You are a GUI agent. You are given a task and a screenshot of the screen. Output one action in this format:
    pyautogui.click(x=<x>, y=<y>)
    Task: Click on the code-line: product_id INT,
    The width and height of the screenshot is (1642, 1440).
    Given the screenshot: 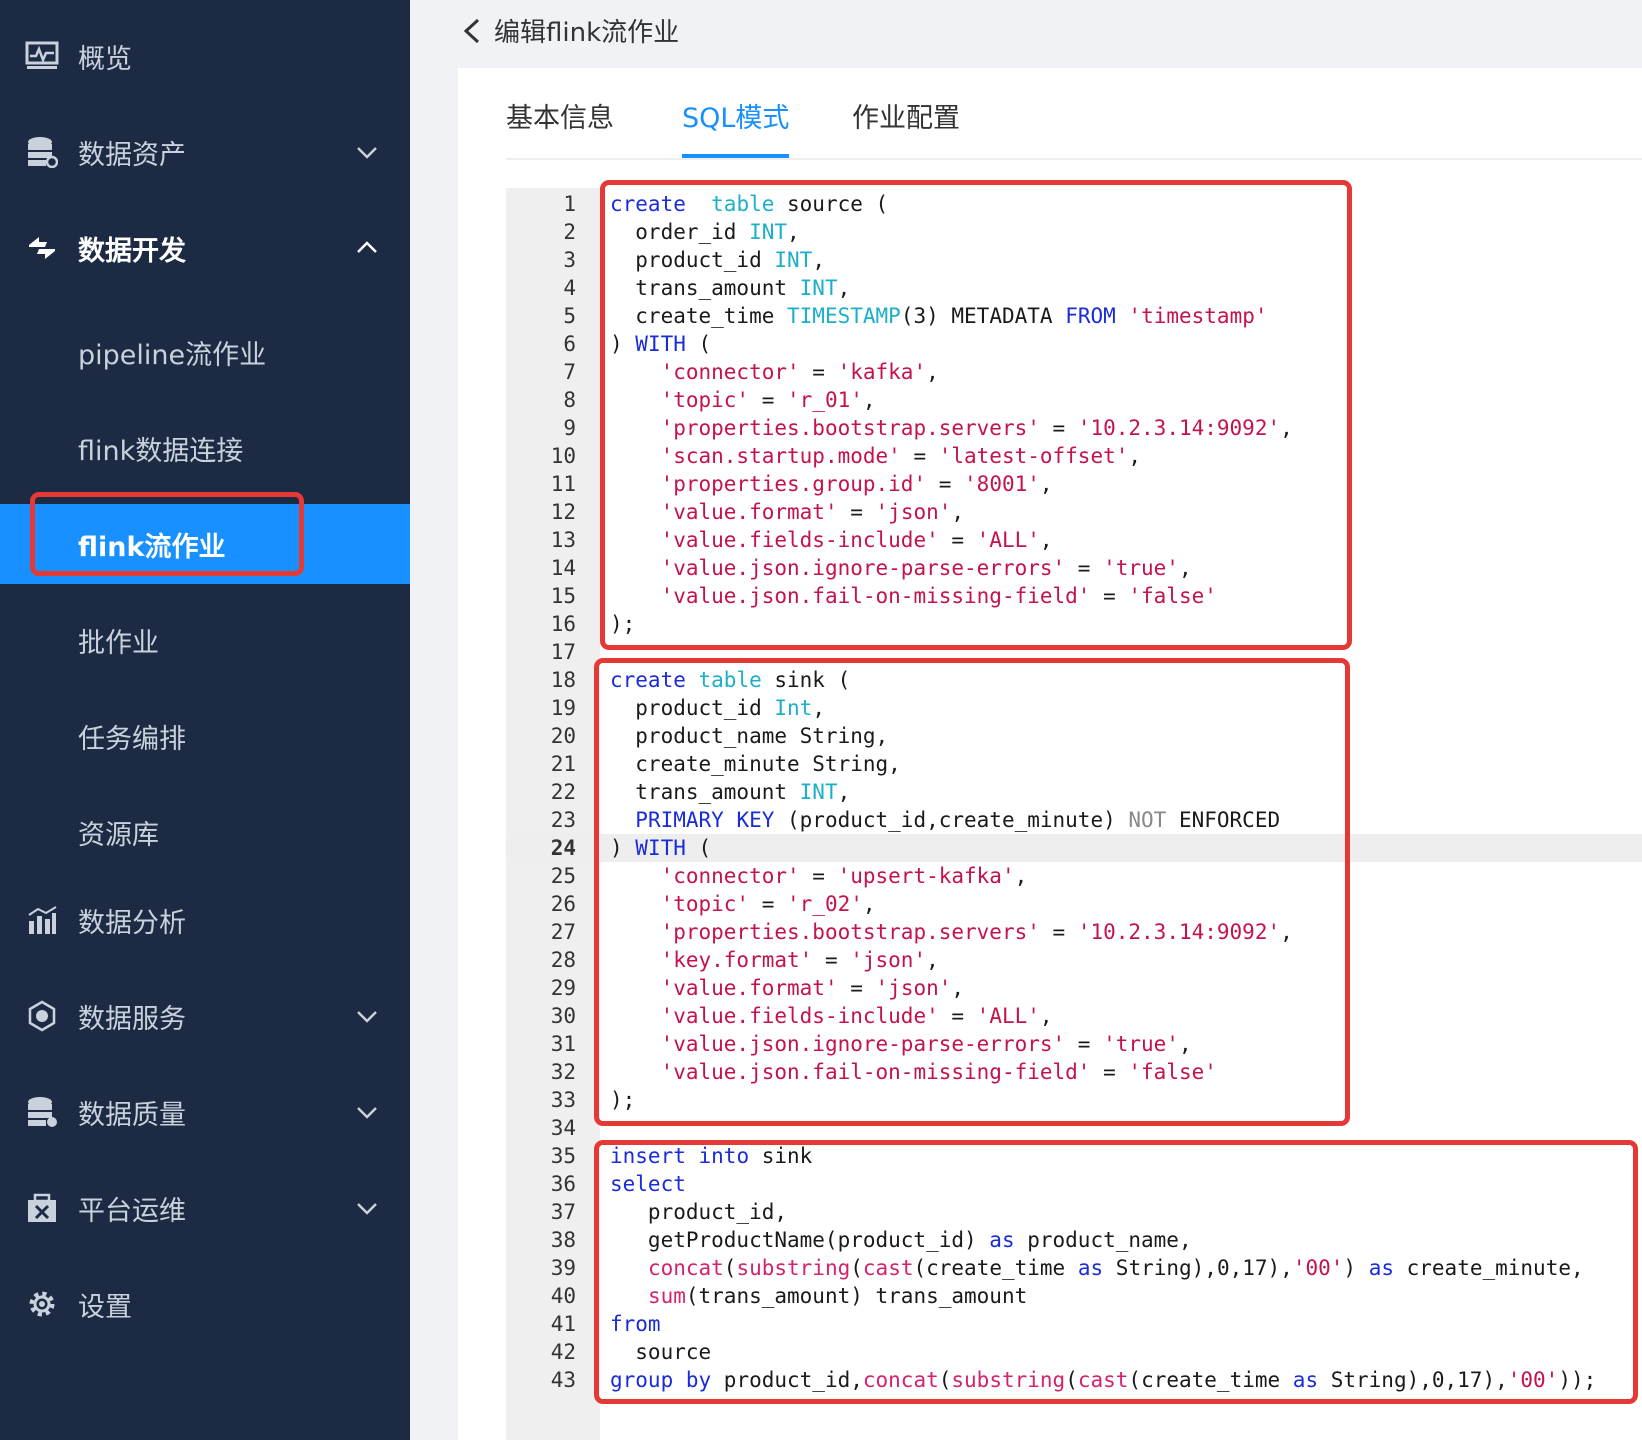 What is the action you would take?
    pyautogui.click(x=717, y=260)
    